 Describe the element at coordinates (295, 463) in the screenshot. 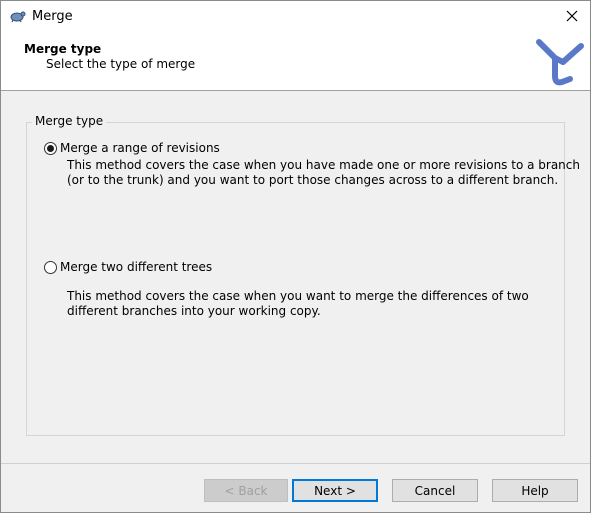

I see `footer-divider` at that location.